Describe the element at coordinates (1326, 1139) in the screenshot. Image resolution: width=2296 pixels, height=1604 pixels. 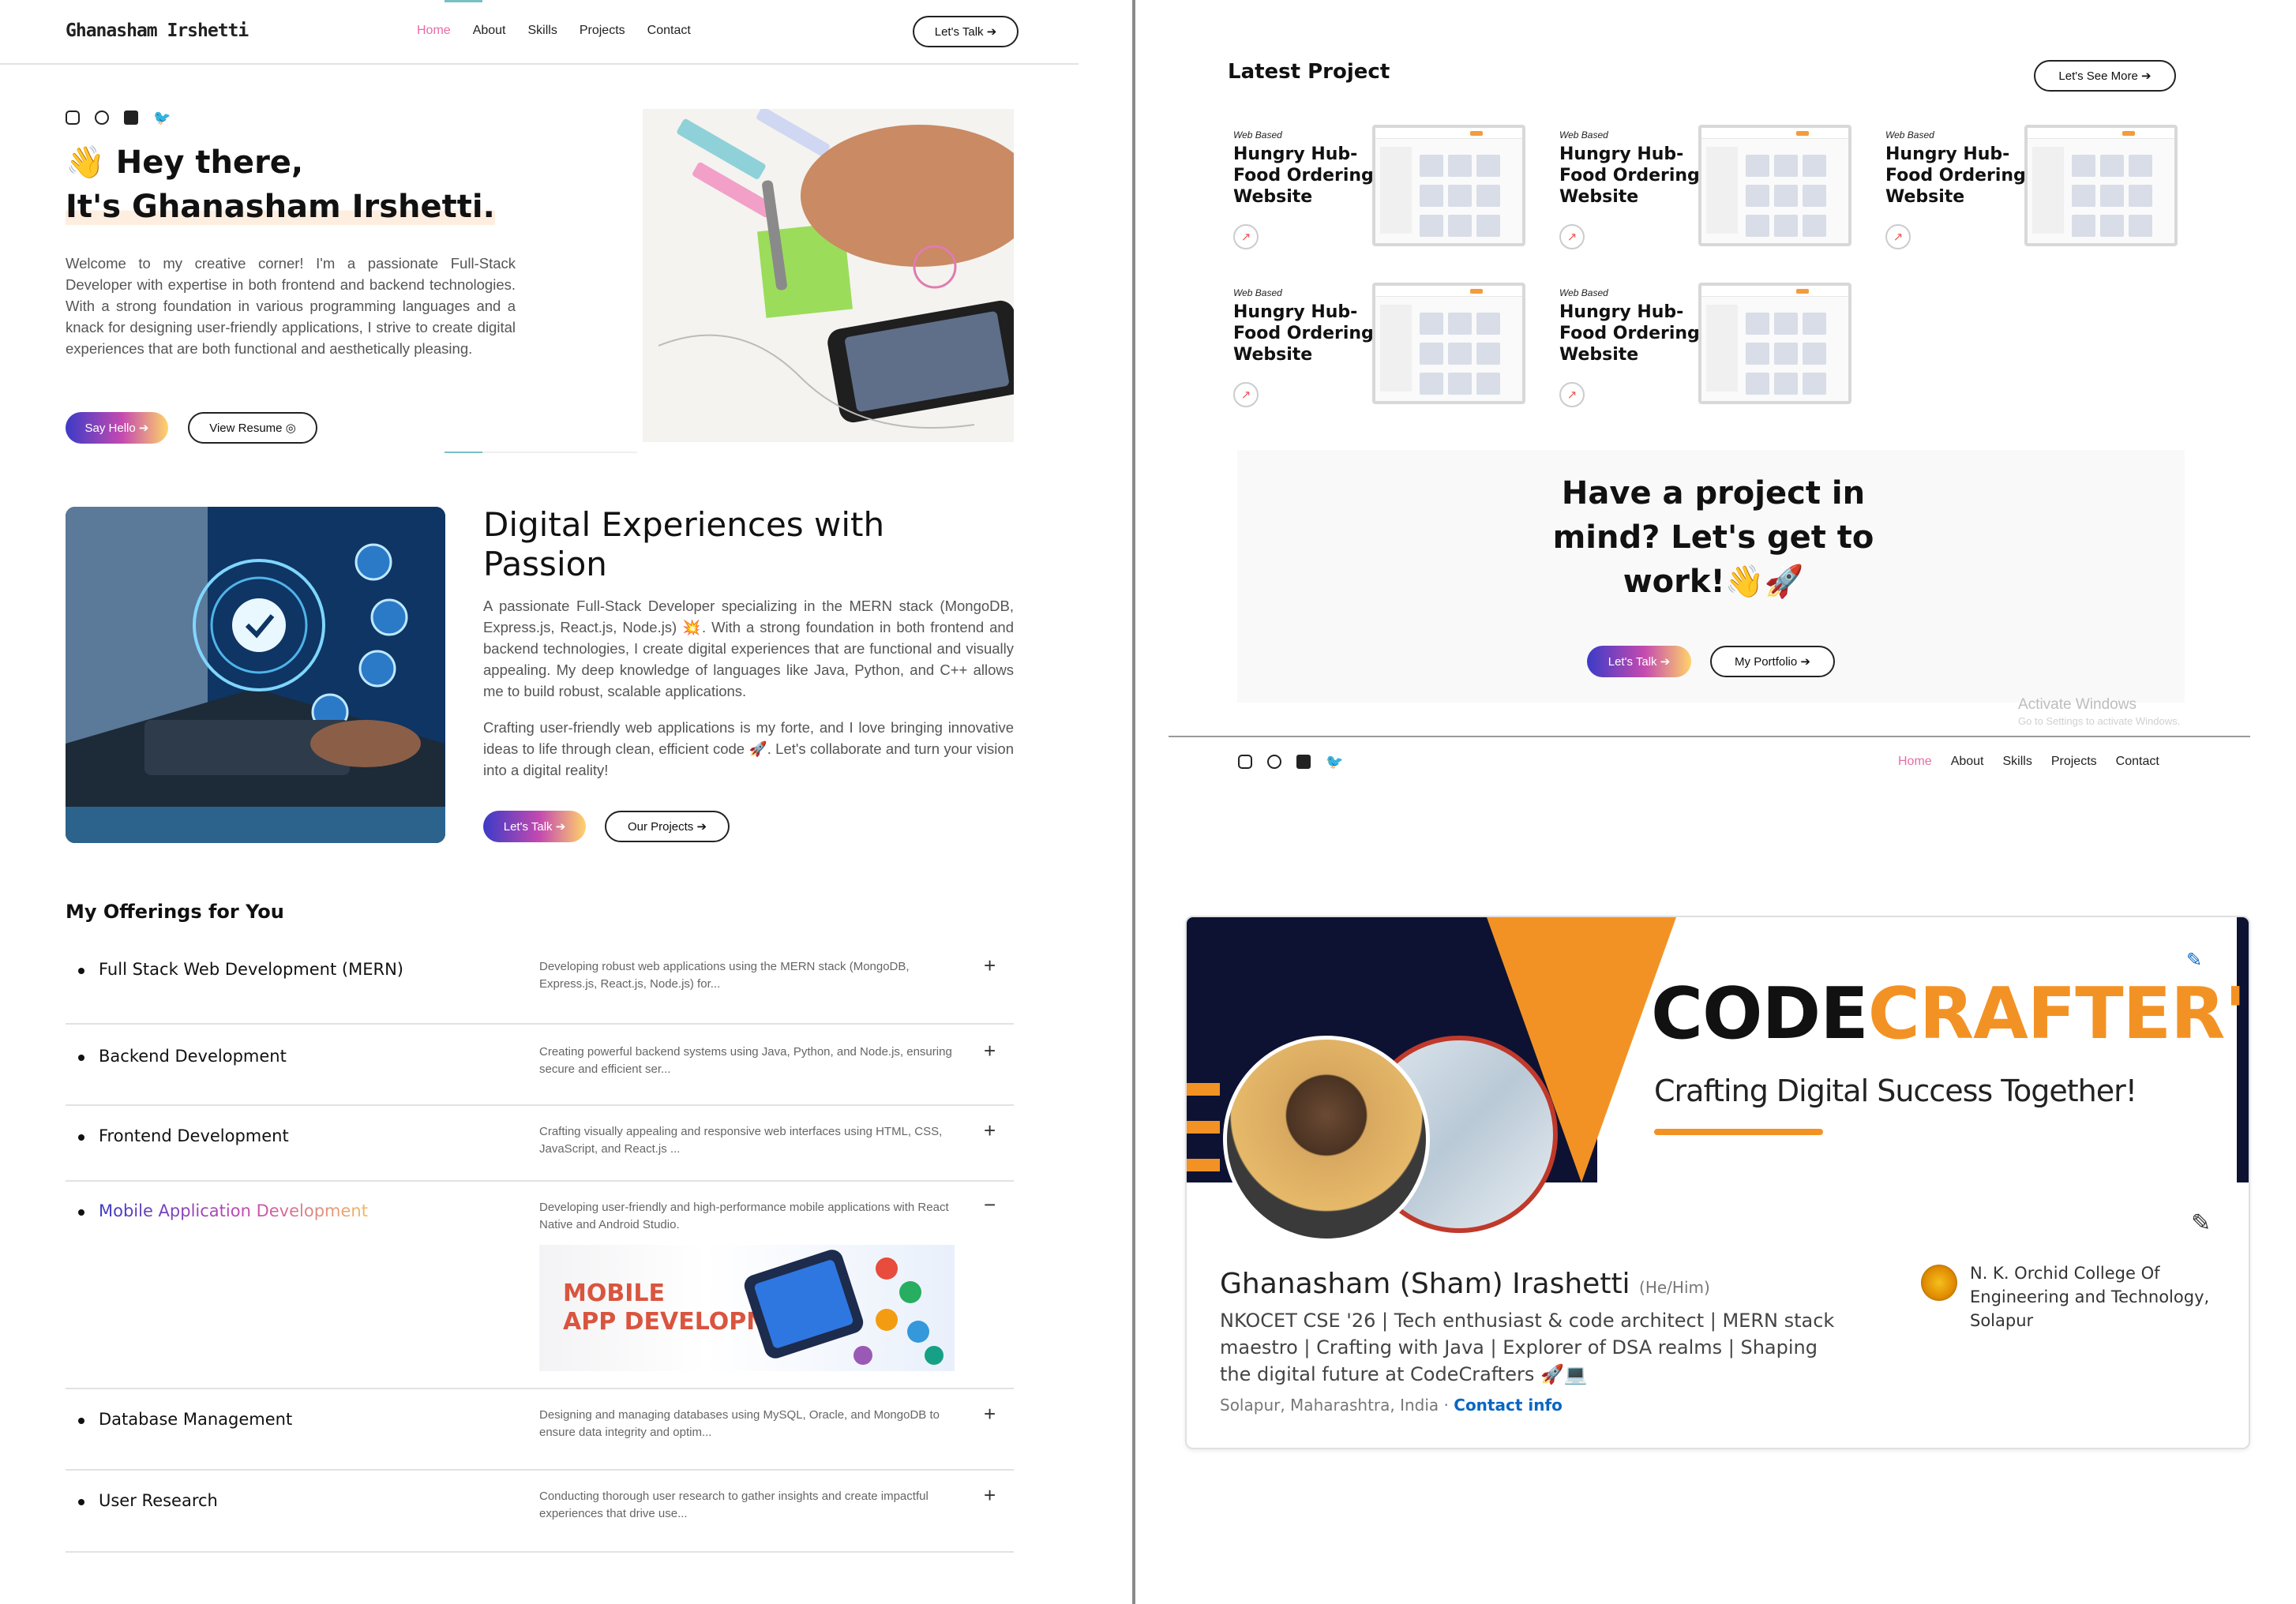
I see `profile-avatar` at that location.